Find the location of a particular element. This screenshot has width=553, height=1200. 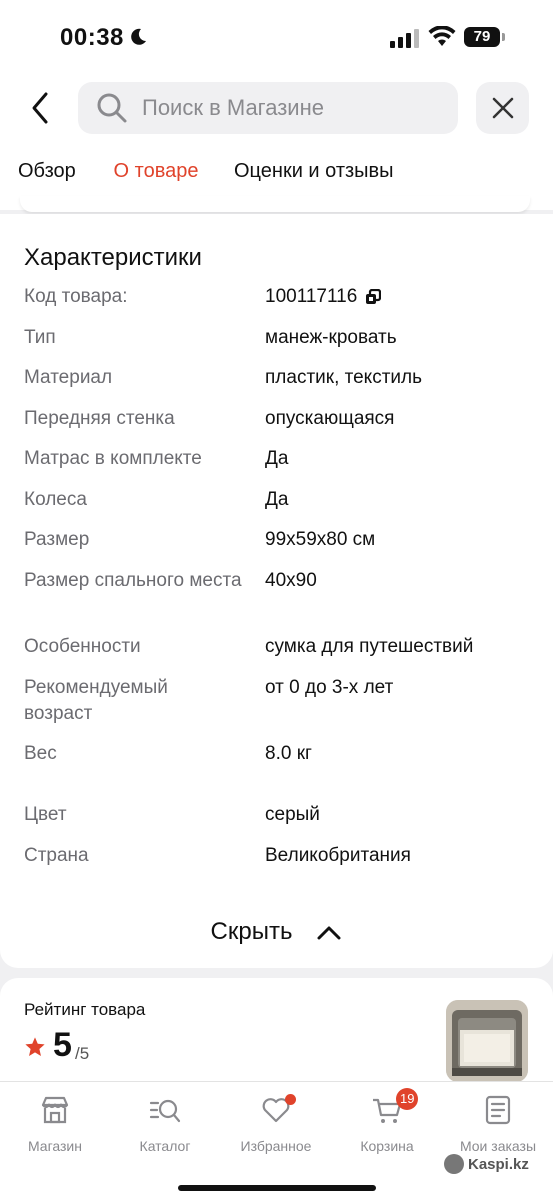

spec-value: 100117116 is located at coordinates (400, 297).